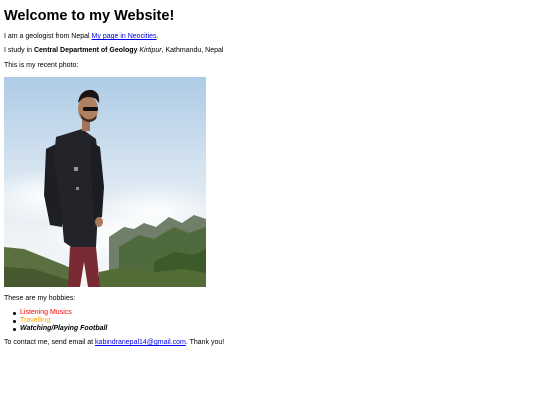 Image resolution: width=540 pixels, height=405 pixels. I want to click on photo-caption: This is my recent photo:, so click(41, 65).